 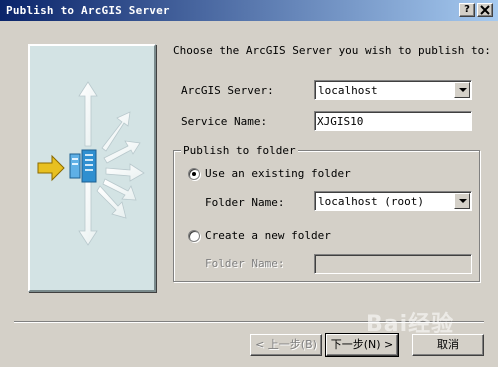 I want to click on new-folder-name-label: Folder Name:, so click(x=245, y=263).